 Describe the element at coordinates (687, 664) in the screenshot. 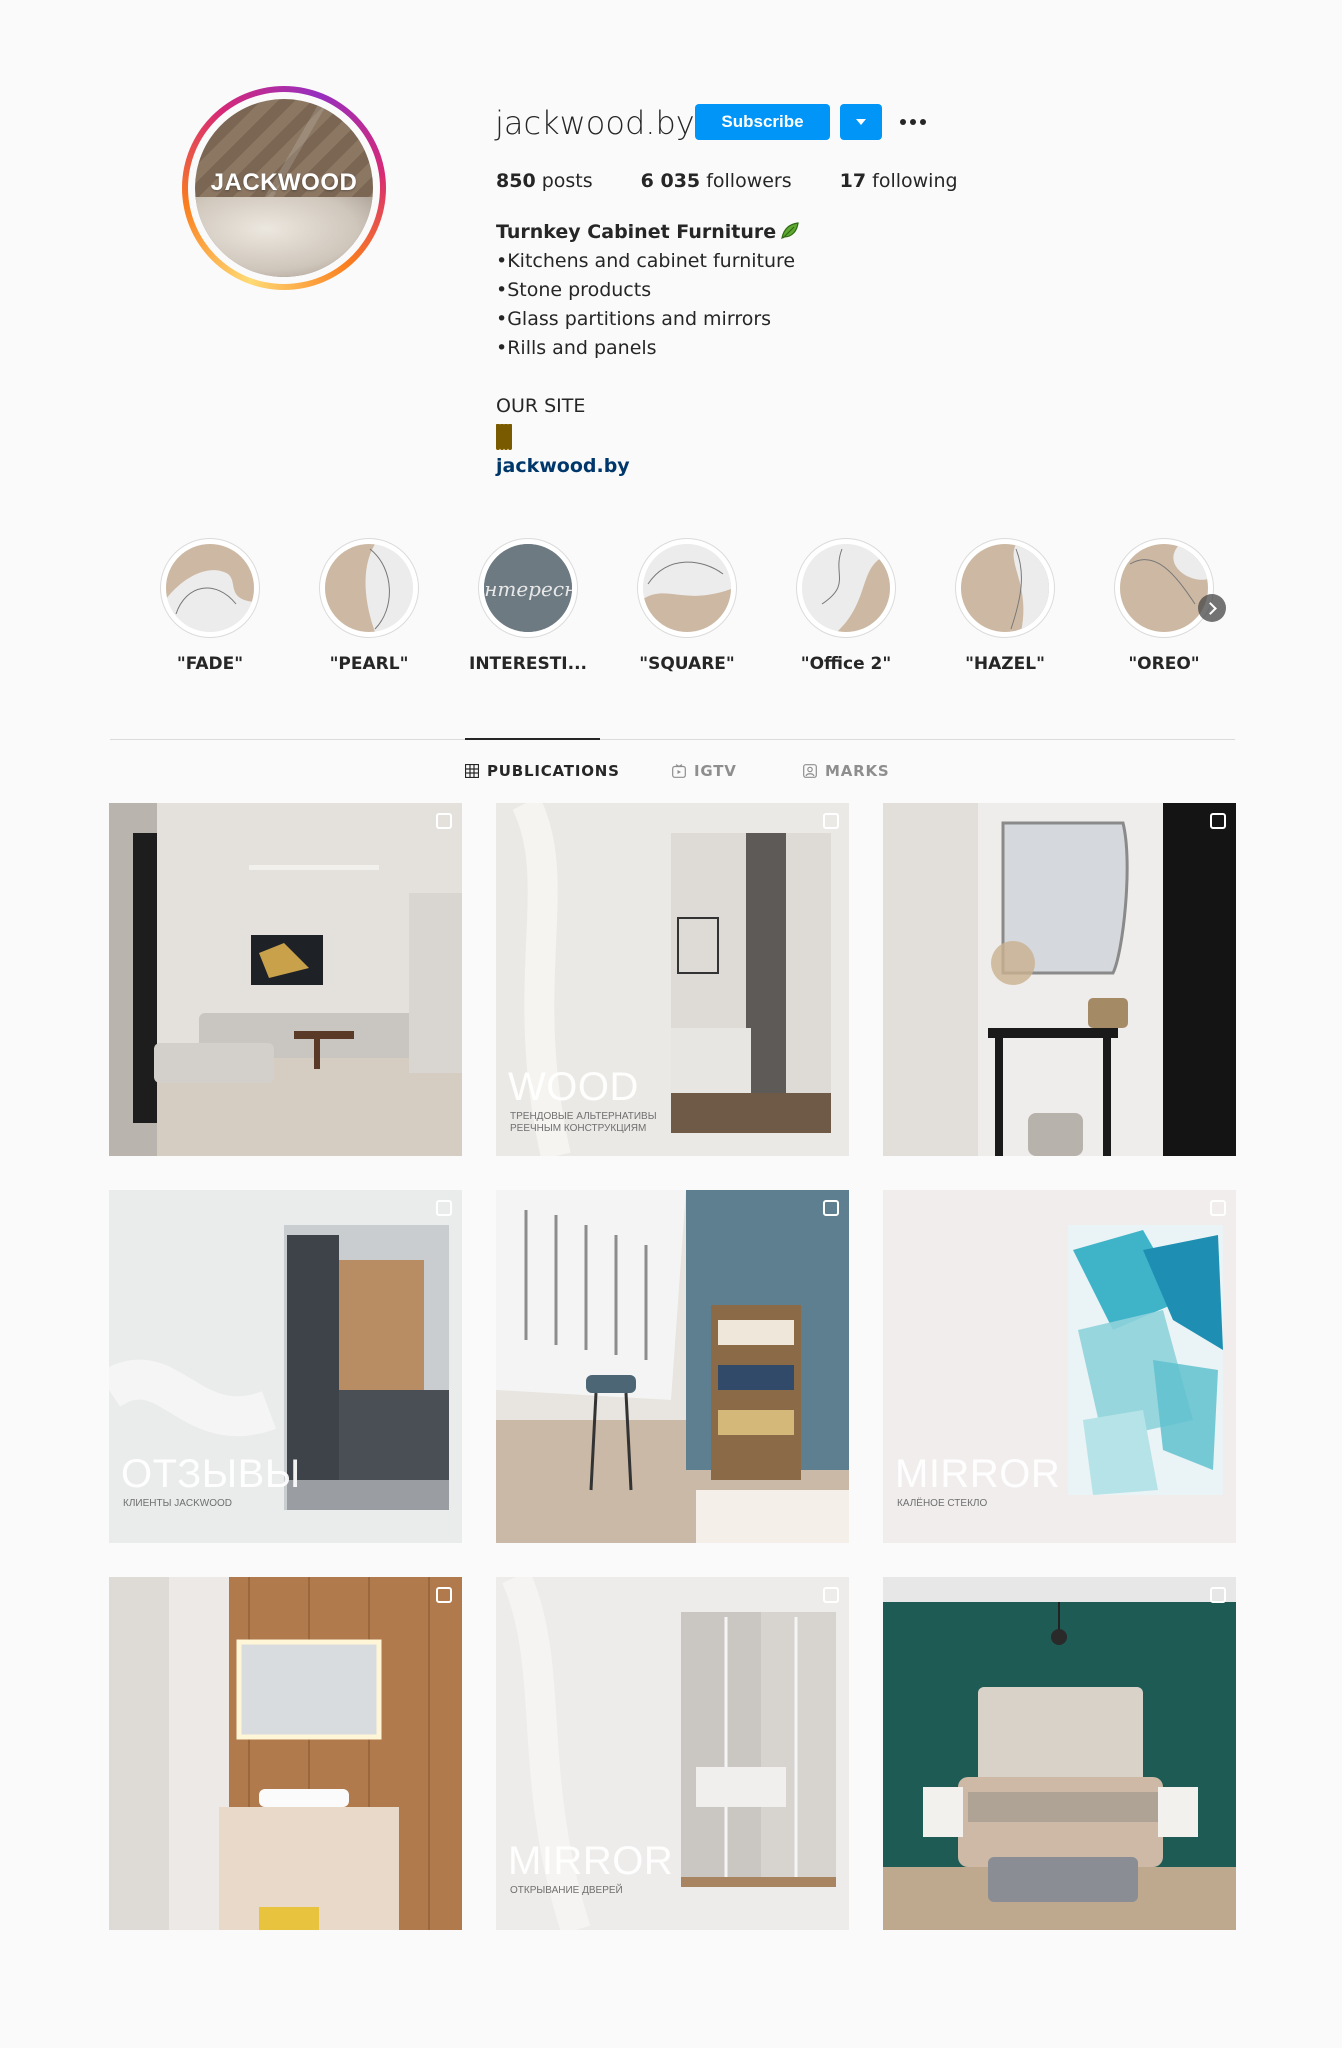

I see `highlight-label: "SQUARE"` at that location.